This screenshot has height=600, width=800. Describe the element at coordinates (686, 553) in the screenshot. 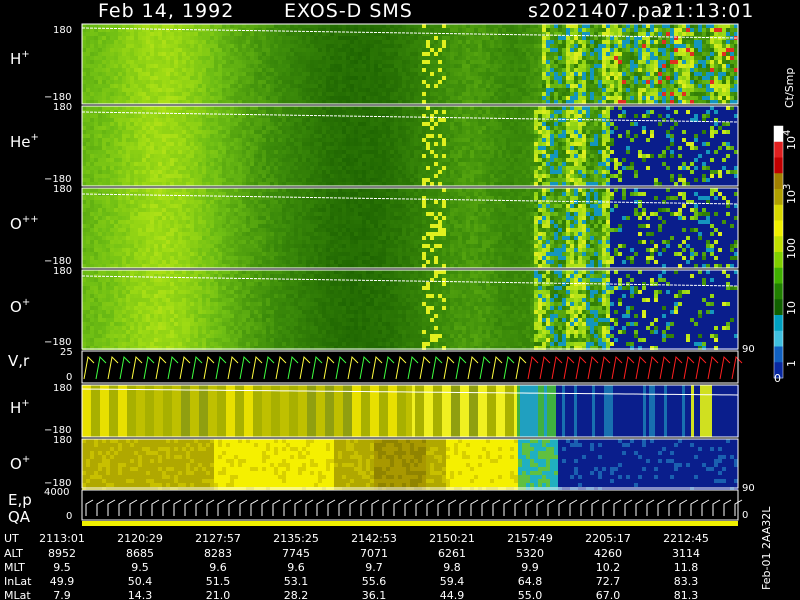

I see `ephem-cell: 3114` at that location.